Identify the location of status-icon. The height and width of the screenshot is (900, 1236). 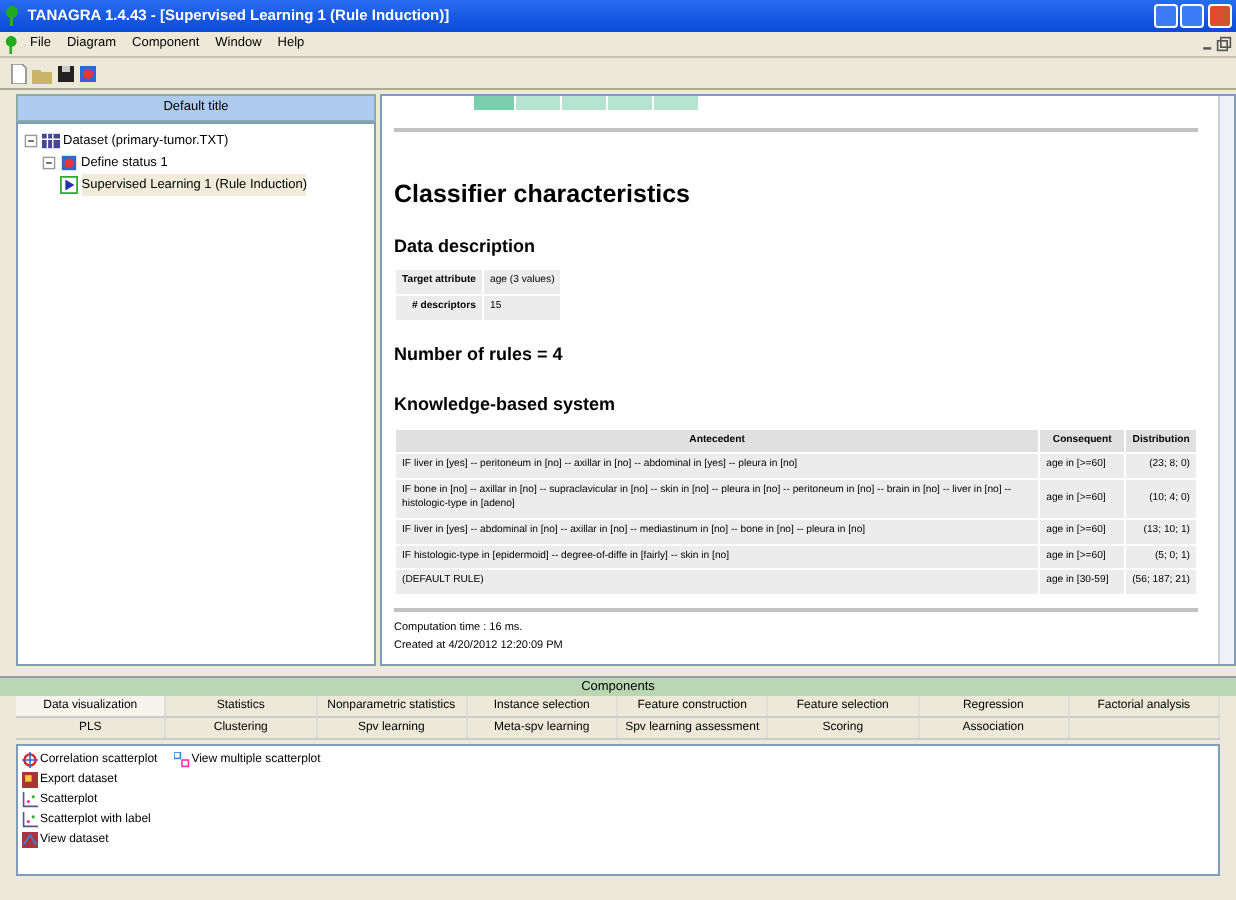
(68, 163).